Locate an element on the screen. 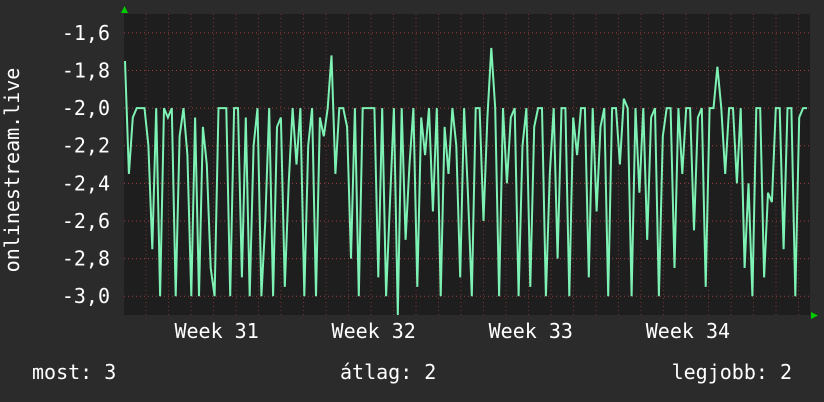 This screenshot has height=402, width=824. y-tick-label: -2,6 is located at coordinates (86, 221).